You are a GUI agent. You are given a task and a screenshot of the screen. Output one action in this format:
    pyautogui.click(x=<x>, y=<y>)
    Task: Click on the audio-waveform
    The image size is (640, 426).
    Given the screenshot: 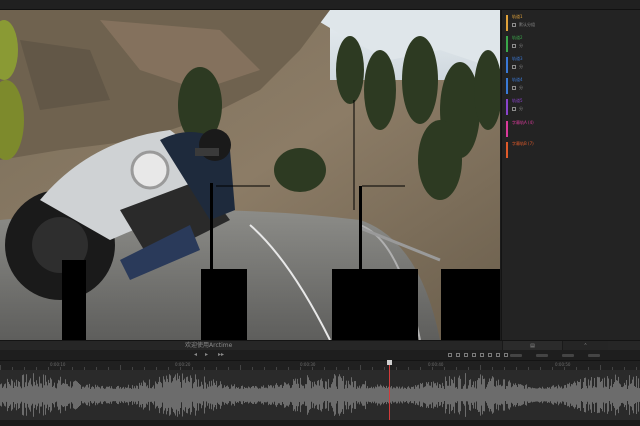 What is the action you would take?
    pyautogui.click(x=320, y=395)
    